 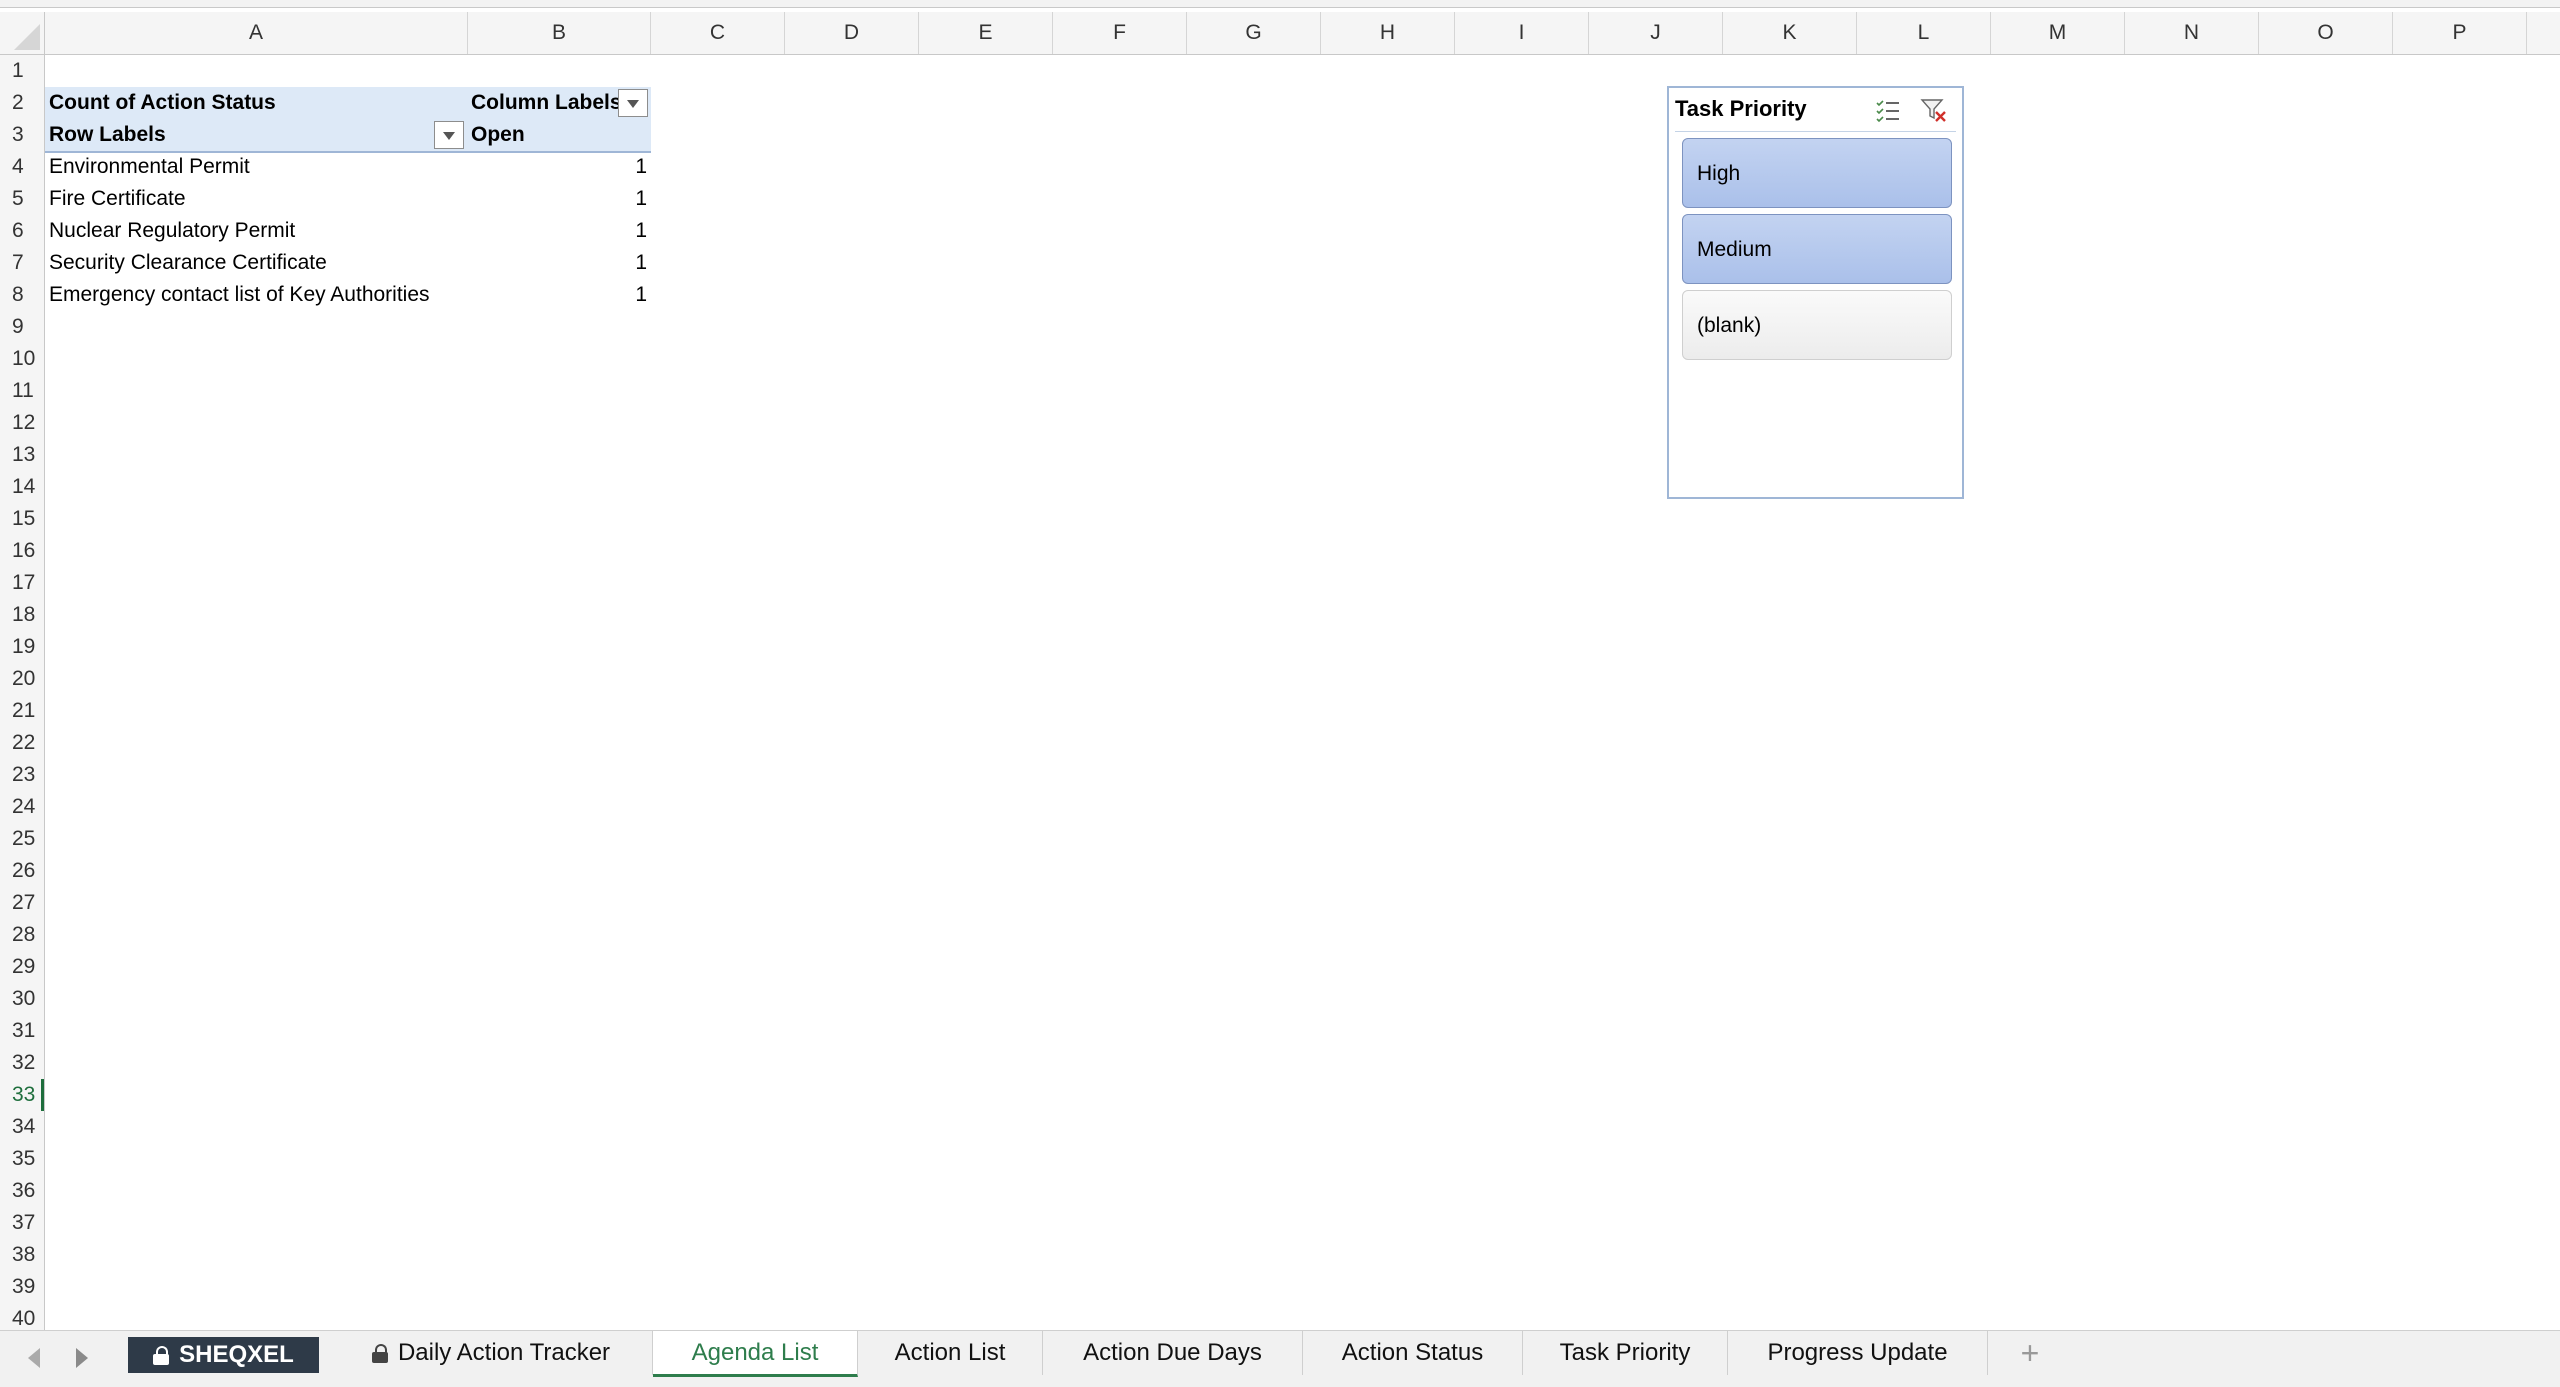 I want to click on row-header-26: 26, so click(x=22, y=871).